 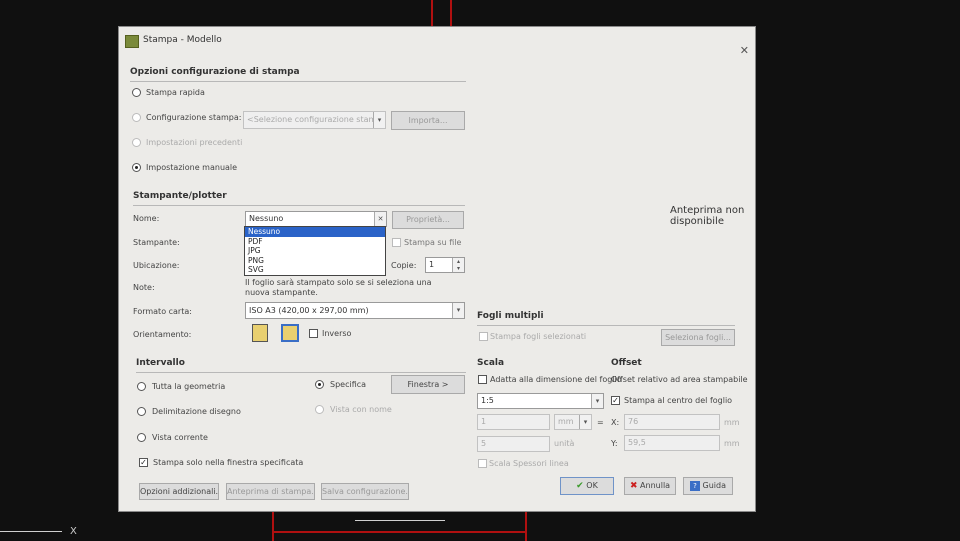 What do you see at coordinates (428, 384) in the screenshot?
I see `window-button: Finestra >` at bounding box center [428, 384].